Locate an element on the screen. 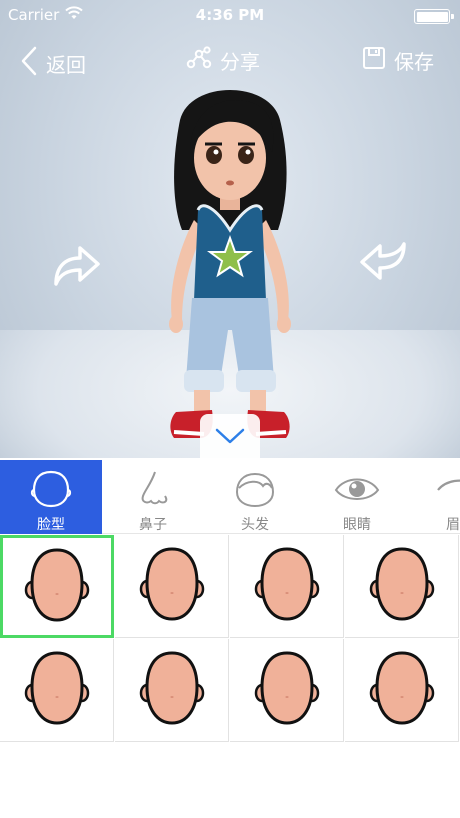 Image resolution: width=460 pixels, height=818 pixels. tab-hair-label: 头发 is located at coordinates (255, 525).